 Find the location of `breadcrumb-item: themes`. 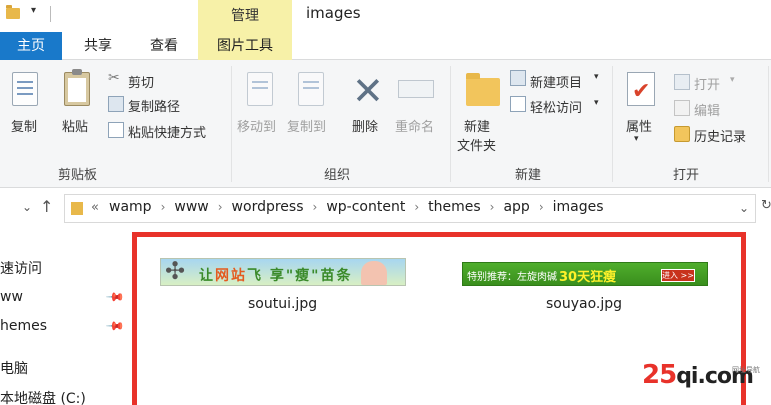

breadcrumb-item: themes is located at coordinates (454, 207).